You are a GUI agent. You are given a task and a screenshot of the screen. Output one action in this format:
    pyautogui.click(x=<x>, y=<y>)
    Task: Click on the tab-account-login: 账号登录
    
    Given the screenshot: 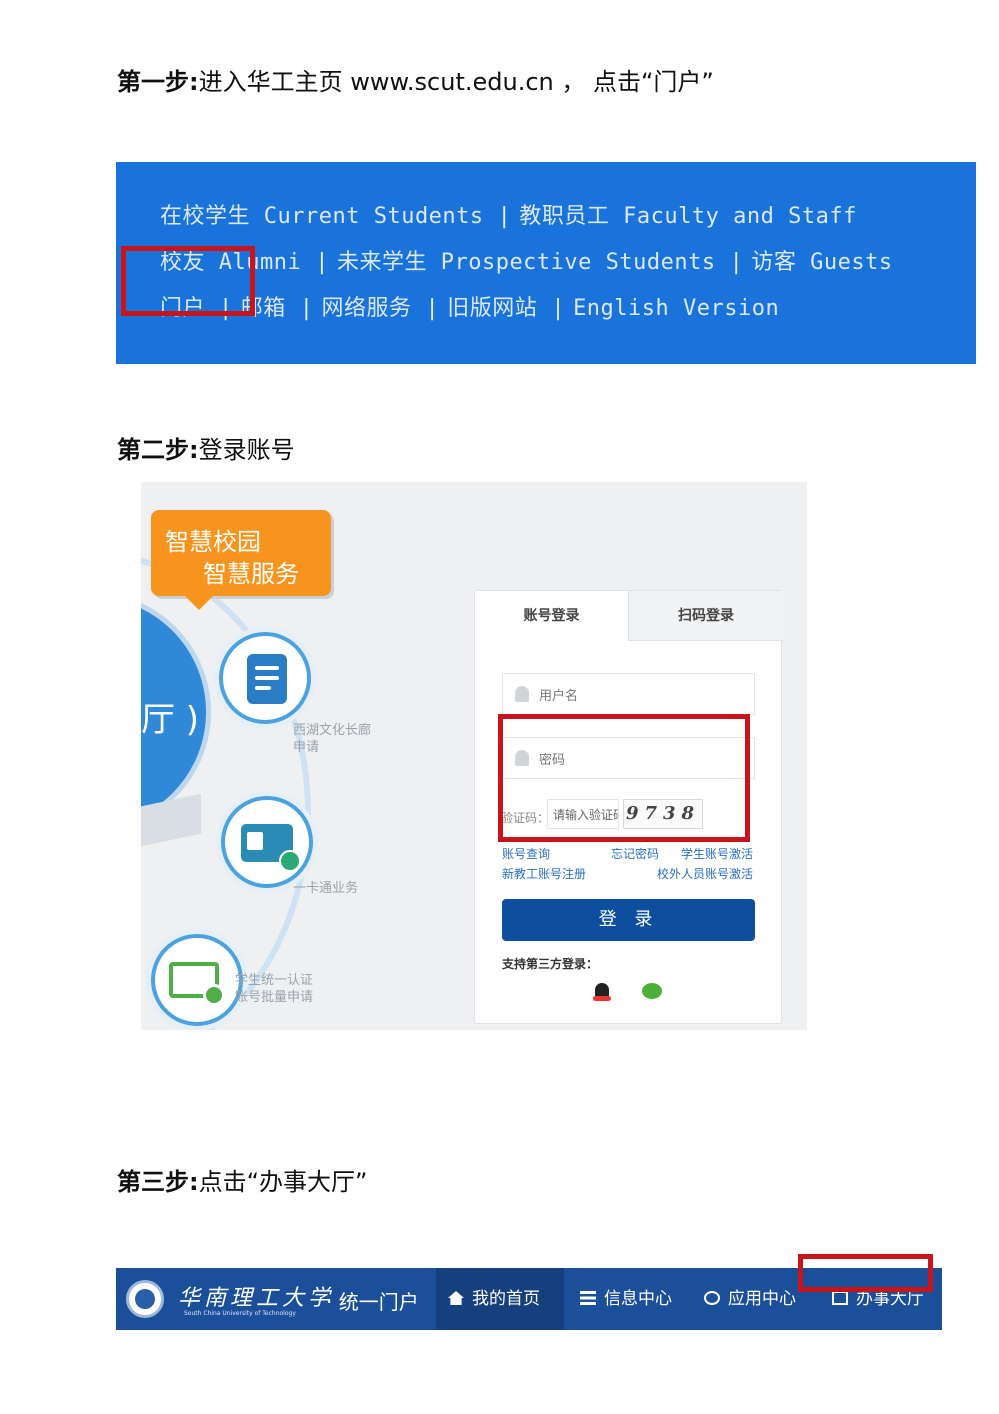 What is the action you would take?
    pyautogui.click(x=551, y=616)
    